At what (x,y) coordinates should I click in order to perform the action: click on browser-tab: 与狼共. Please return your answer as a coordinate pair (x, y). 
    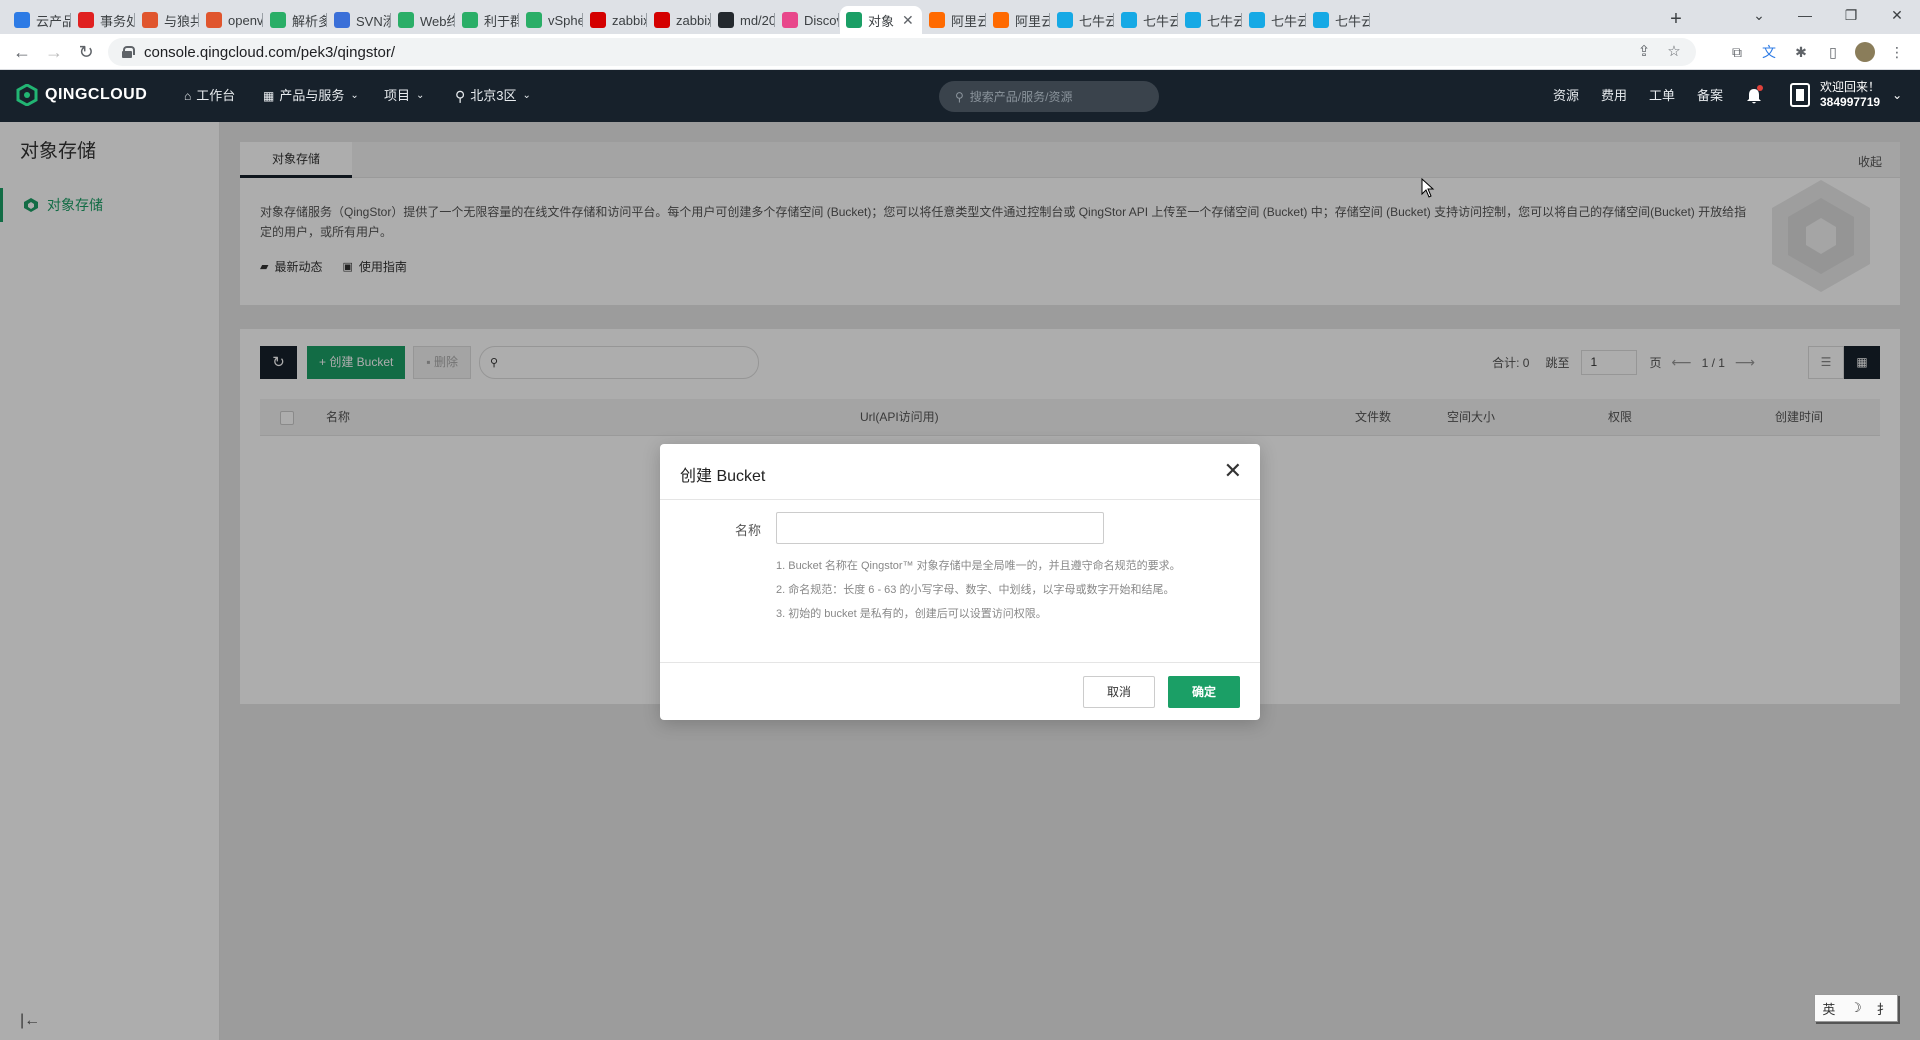
    Looking at the image, I should click on (167, 20).